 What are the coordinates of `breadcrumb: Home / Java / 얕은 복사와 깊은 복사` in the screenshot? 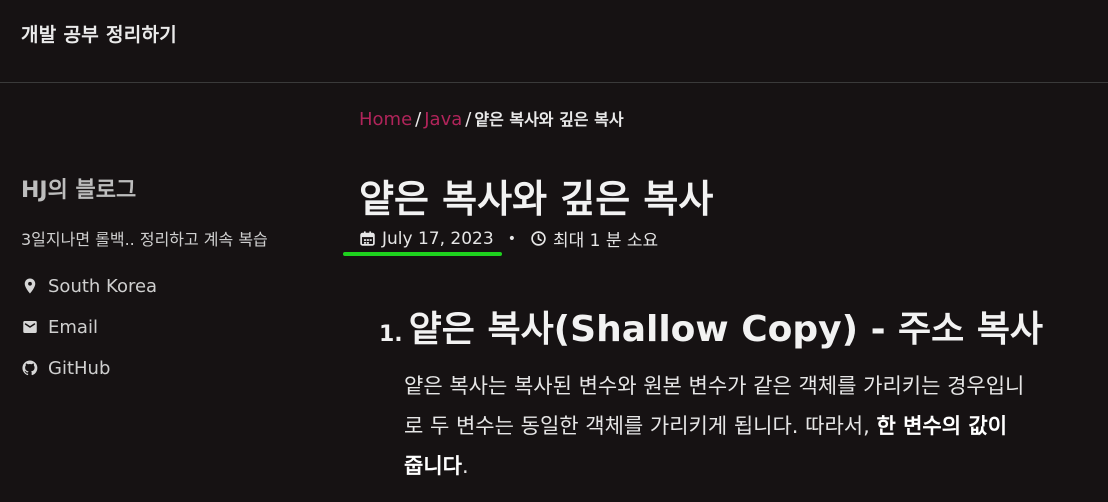 It's located at (491, 118).